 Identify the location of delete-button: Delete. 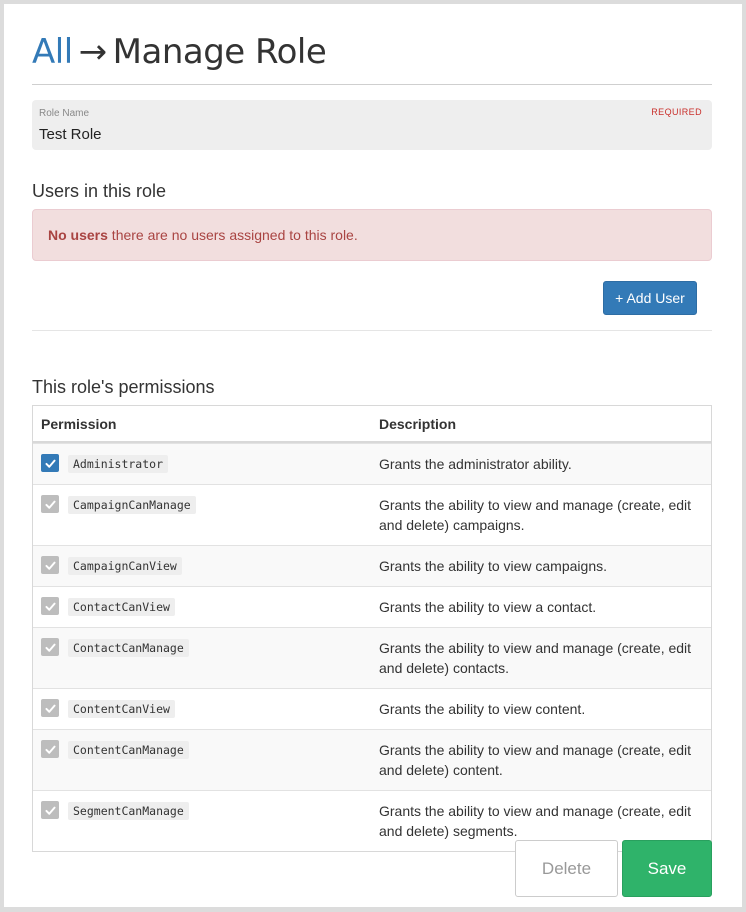
(566, 868).